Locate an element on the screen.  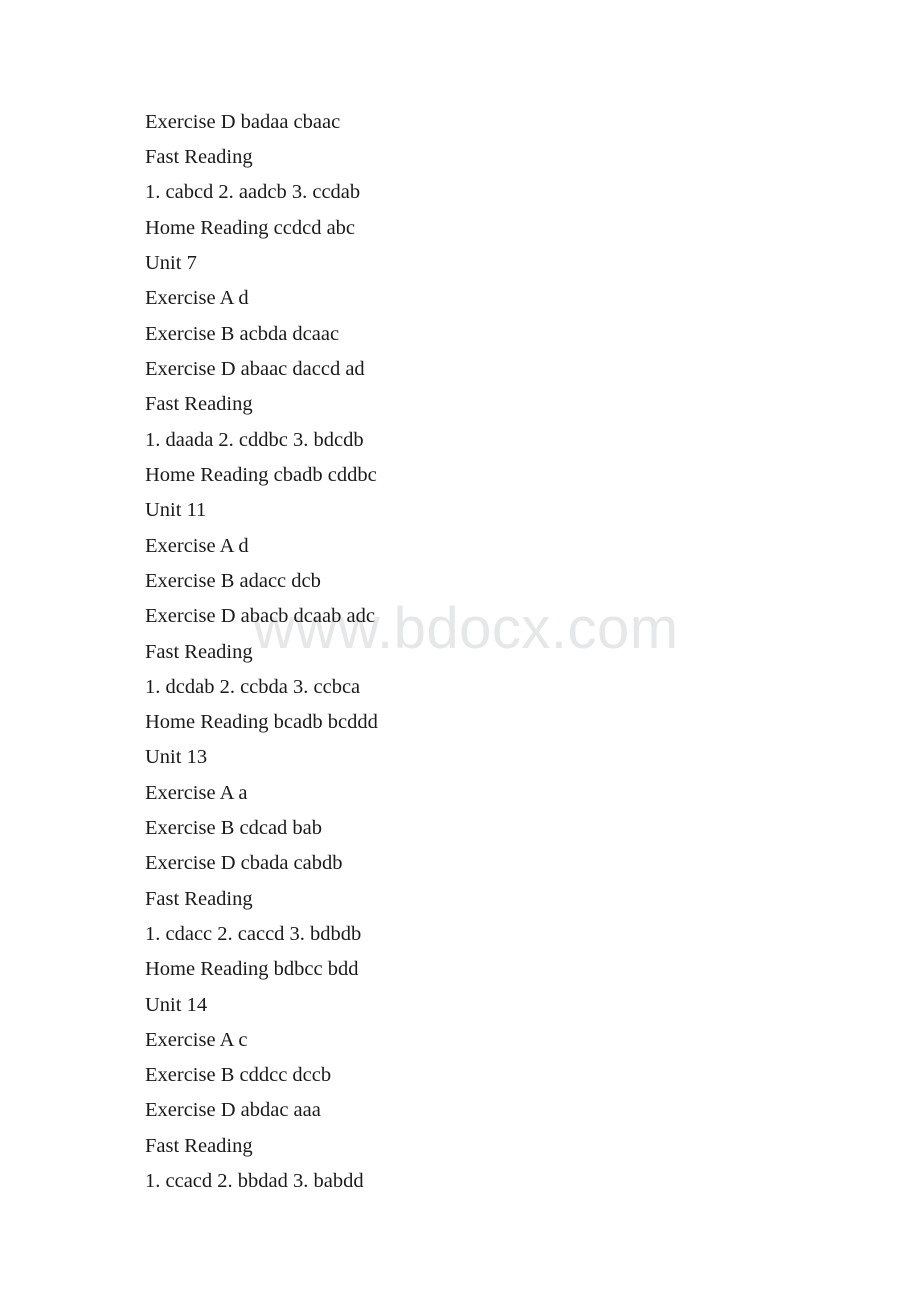
document-line: 1. daada 2. cddbc 3. bdcdb is located at coordinates (254, 440).